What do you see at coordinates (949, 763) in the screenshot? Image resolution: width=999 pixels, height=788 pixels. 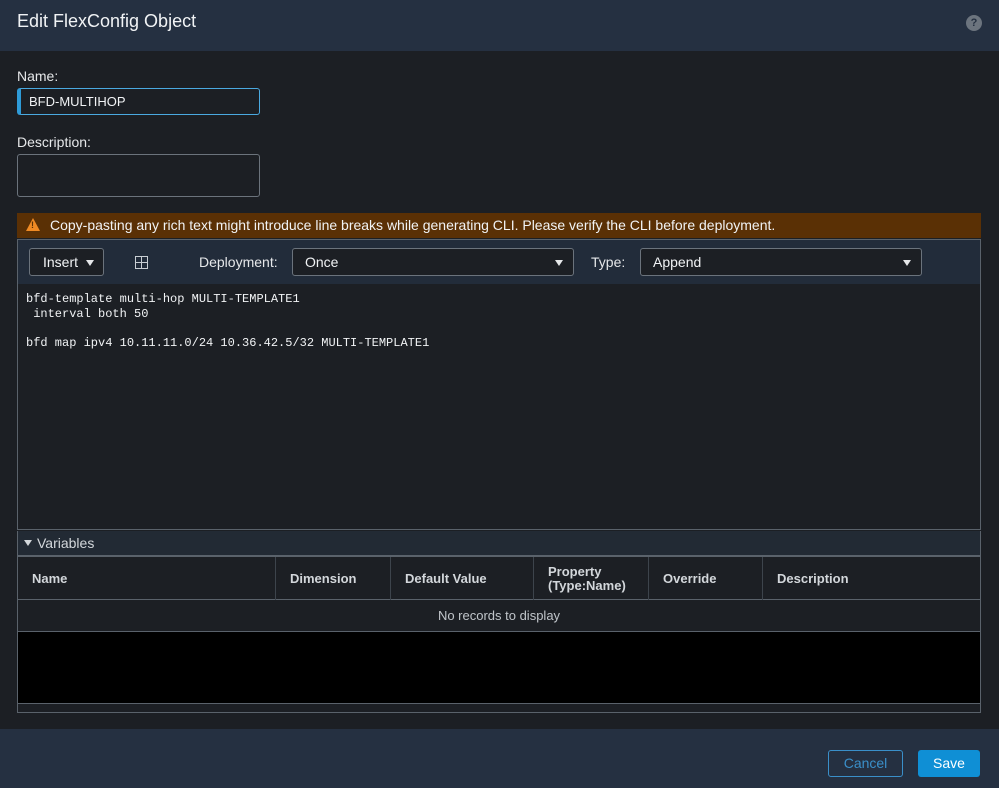 I see `save-button: Save` at bounding box center [949, 763].